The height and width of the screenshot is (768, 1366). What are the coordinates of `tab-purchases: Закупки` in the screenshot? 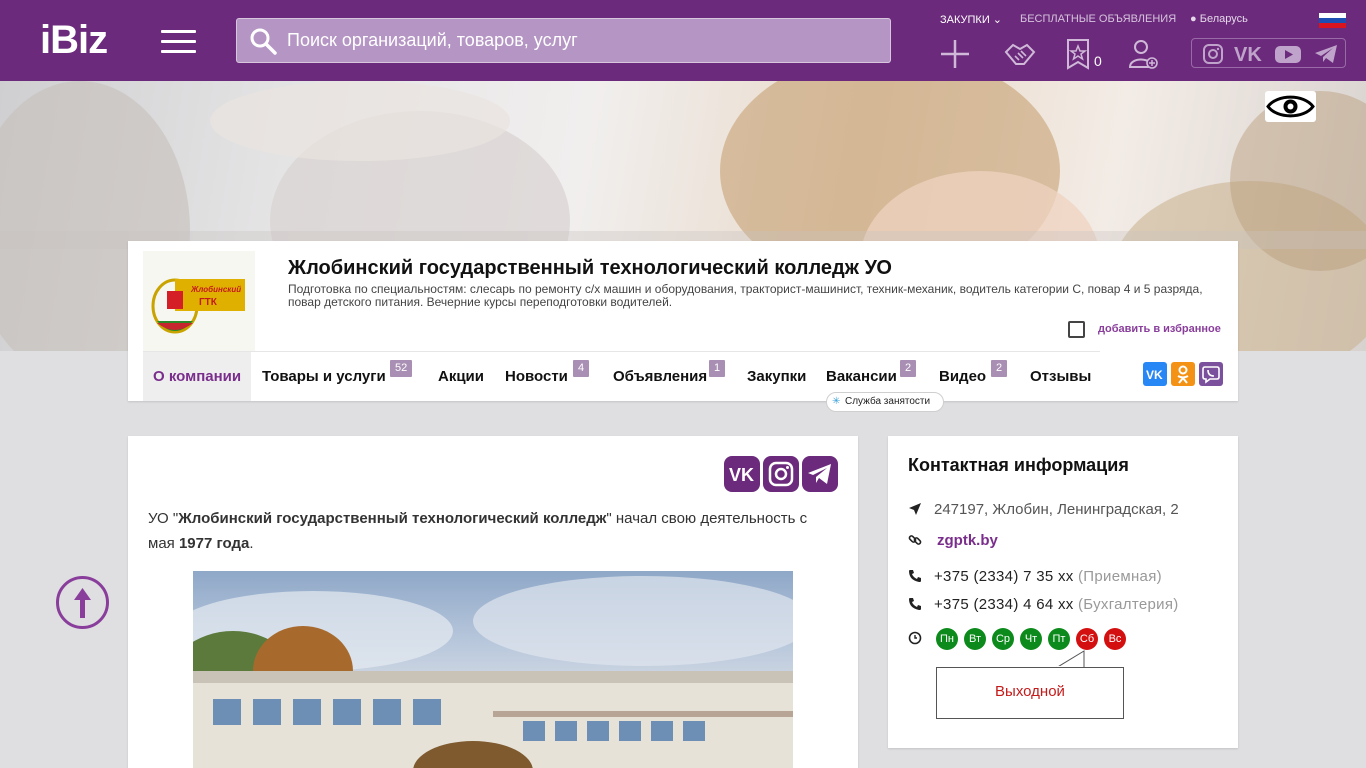 It's located at (776, 376).